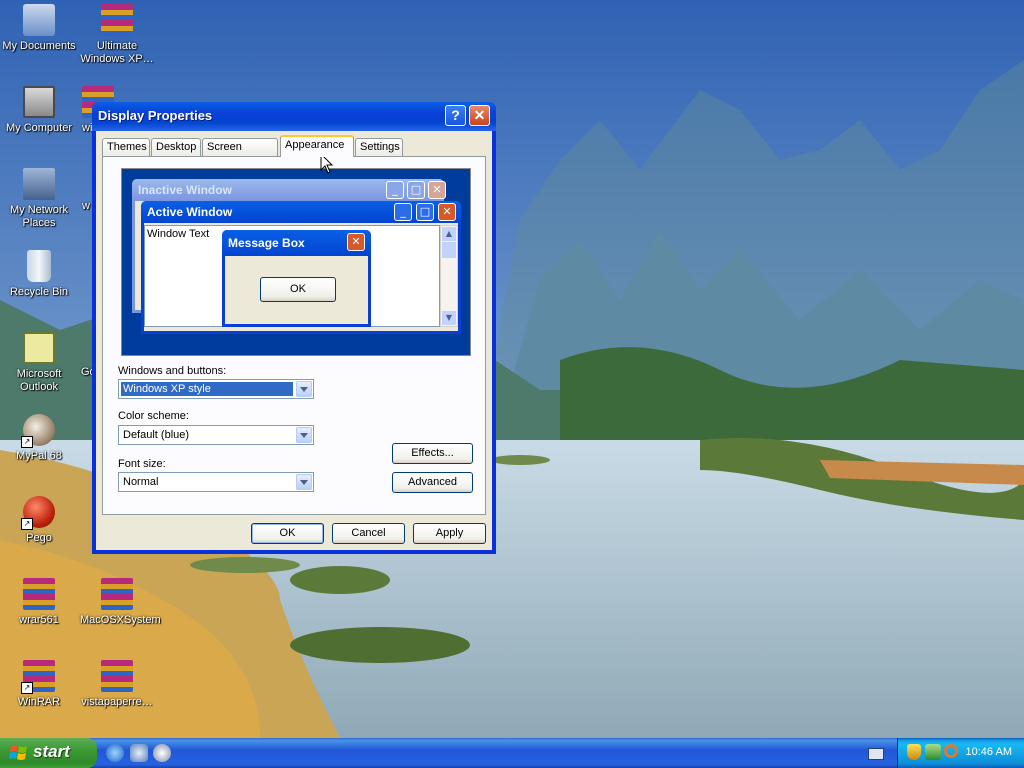  I want to click on pego-icon: ↗, so click(38, 513).